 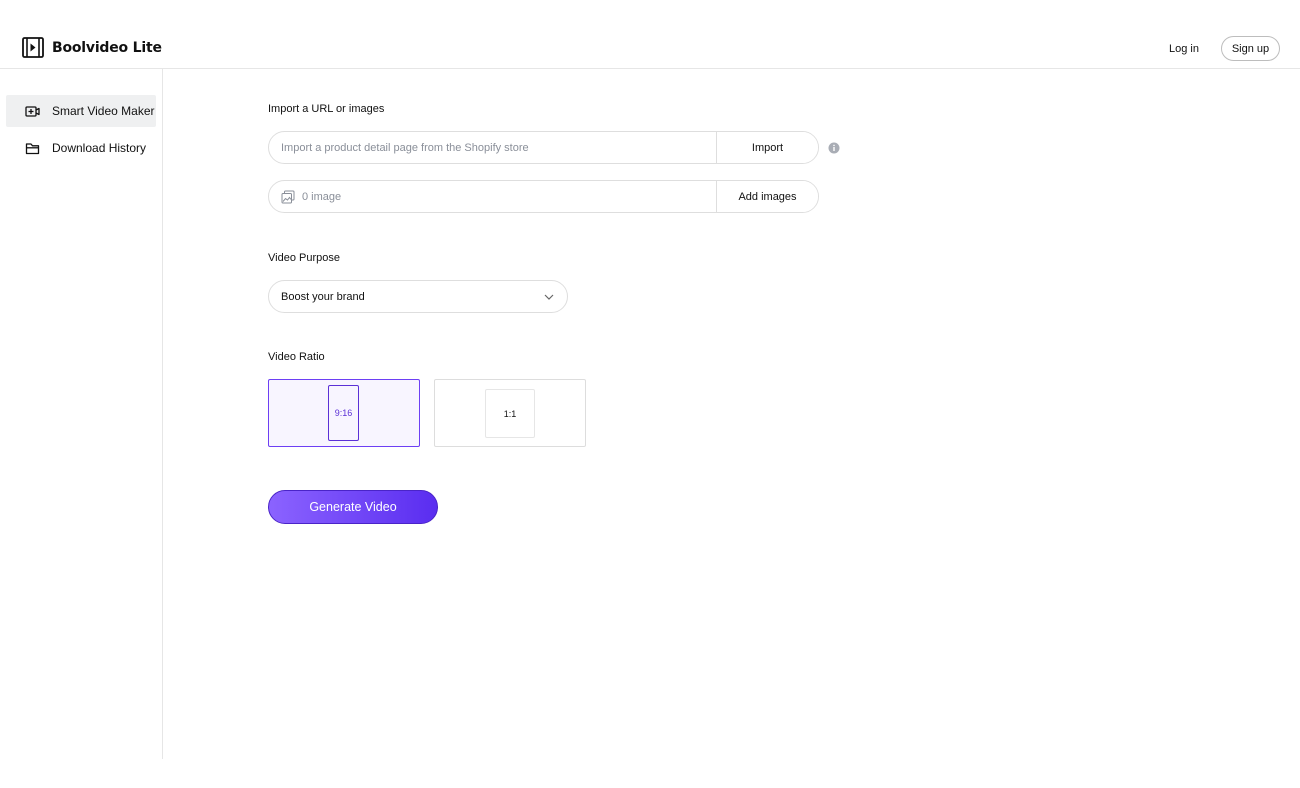 I want to click on images-icon, so click(x=288, y=196).